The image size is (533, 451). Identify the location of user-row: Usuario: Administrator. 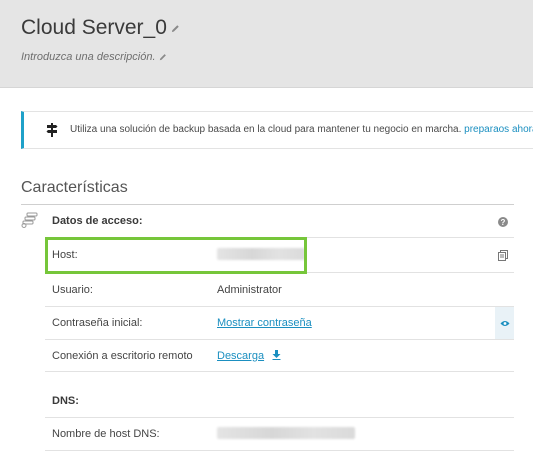
(279, 290).